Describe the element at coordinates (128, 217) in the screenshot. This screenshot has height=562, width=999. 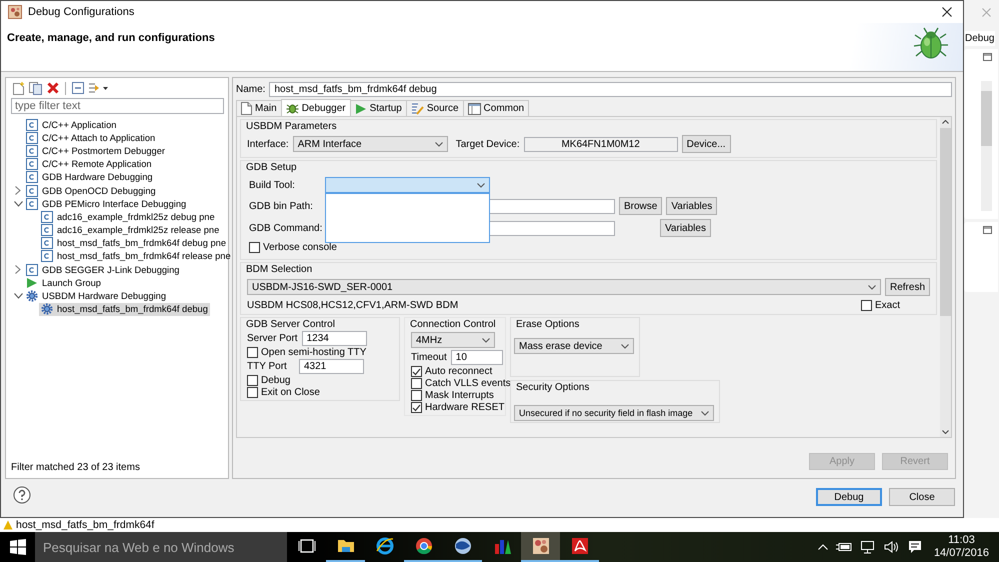
I see `tree-item: adc16_example_frdmkl25z debug pne` at that location.